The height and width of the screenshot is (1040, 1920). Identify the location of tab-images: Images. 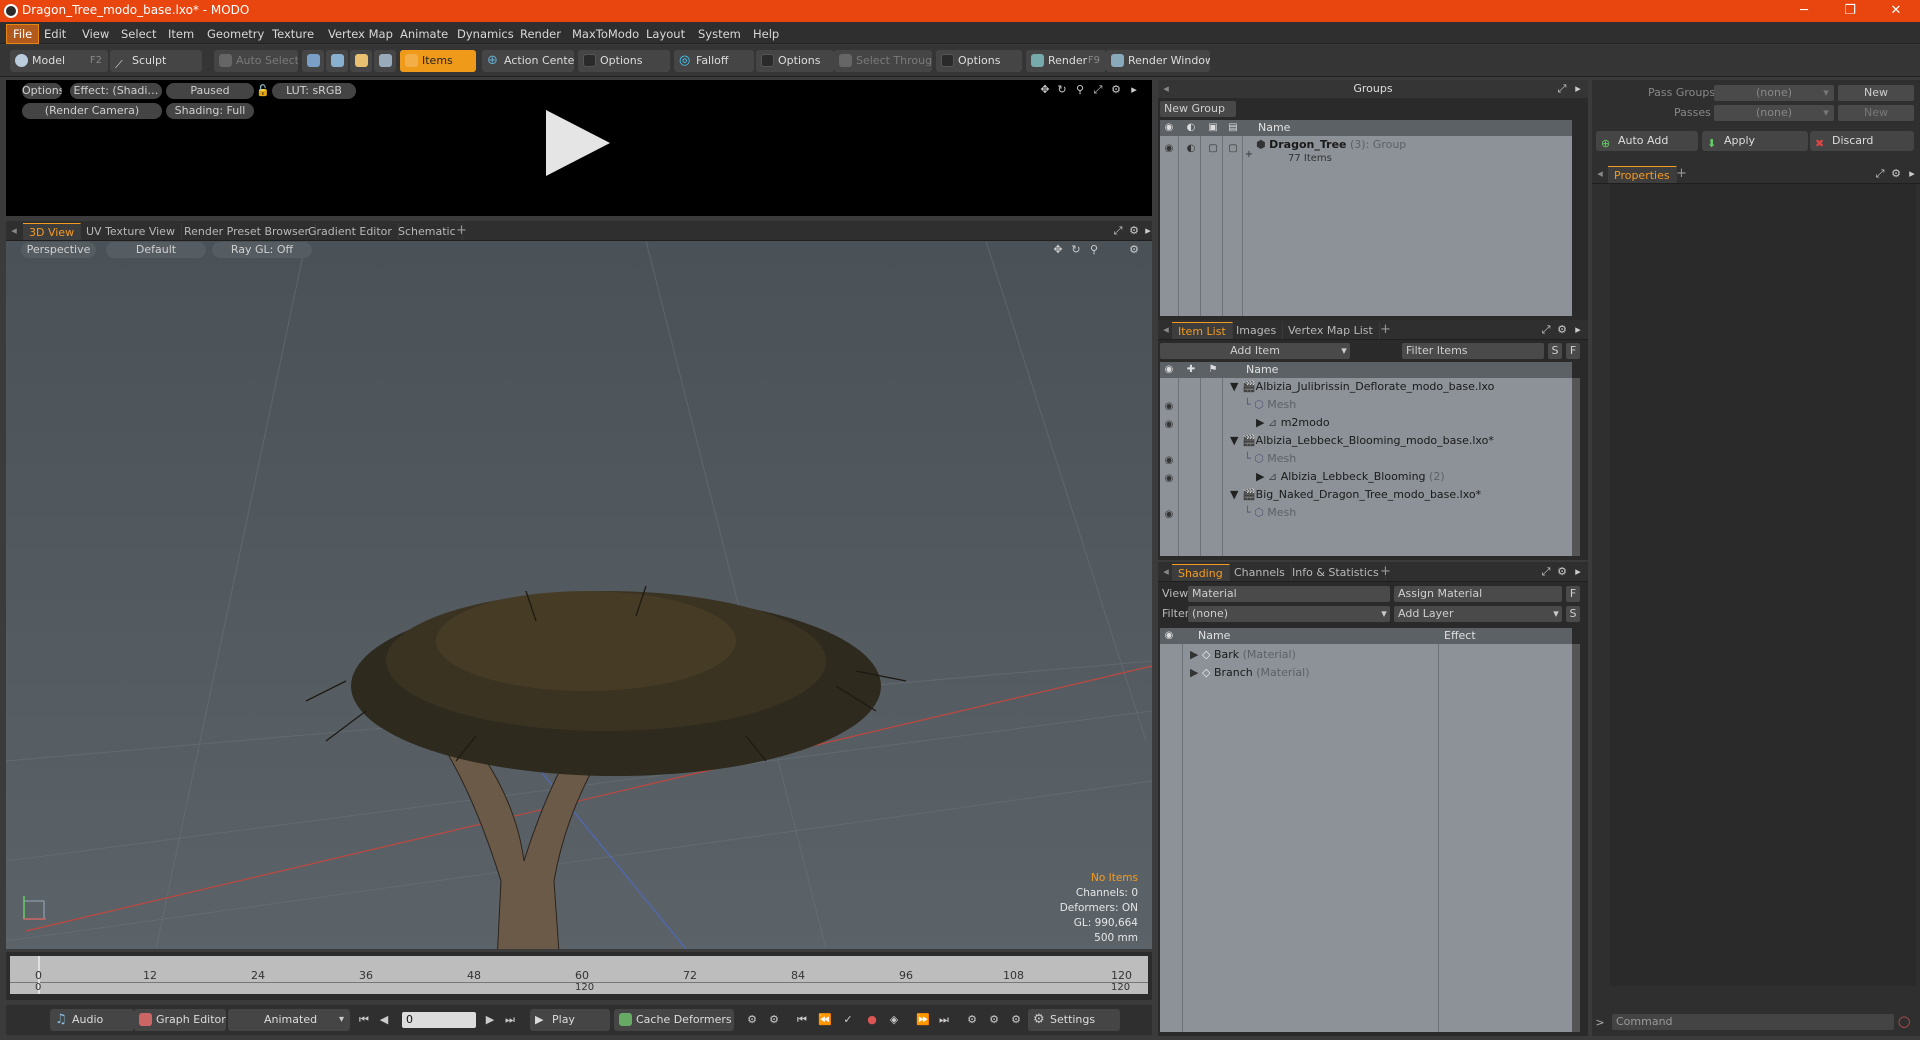
(1257, 330).